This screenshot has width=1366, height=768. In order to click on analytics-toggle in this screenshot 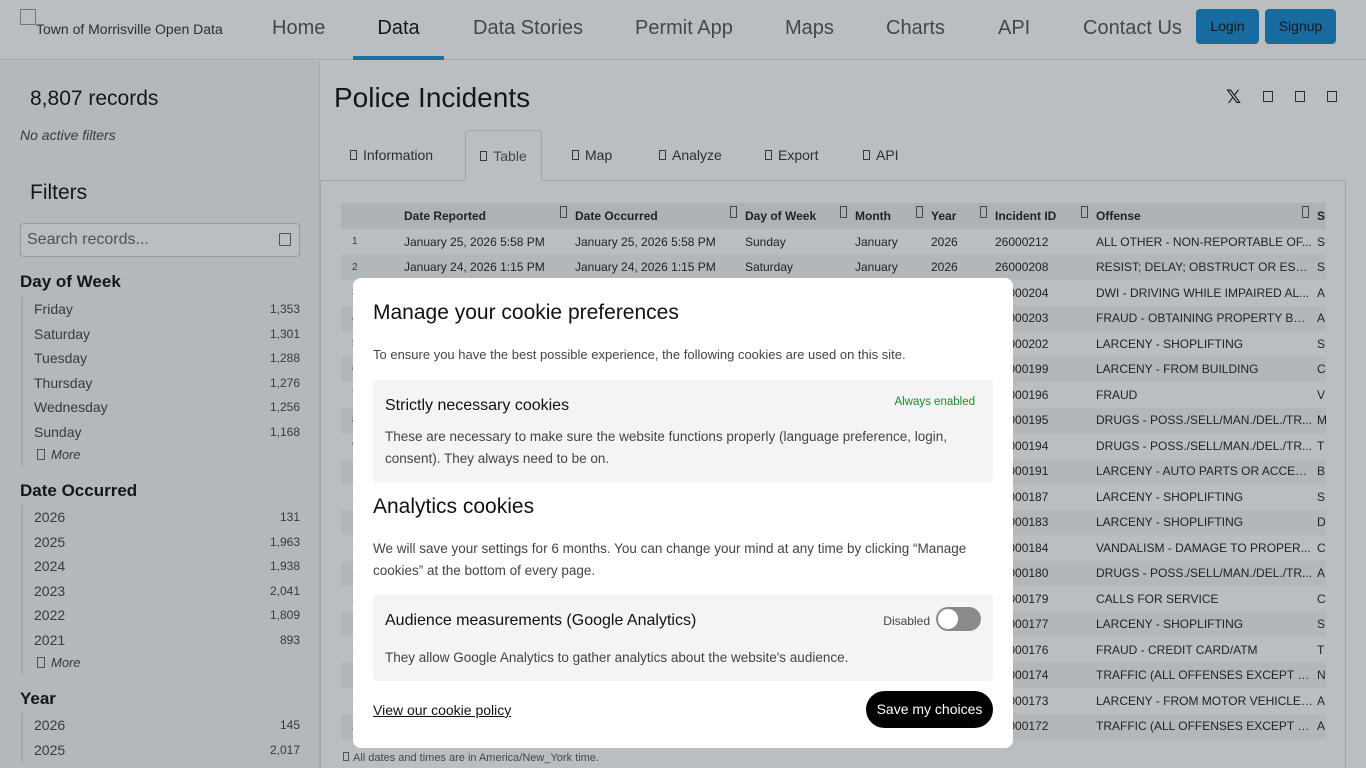, I will do `click(958, 619)`.